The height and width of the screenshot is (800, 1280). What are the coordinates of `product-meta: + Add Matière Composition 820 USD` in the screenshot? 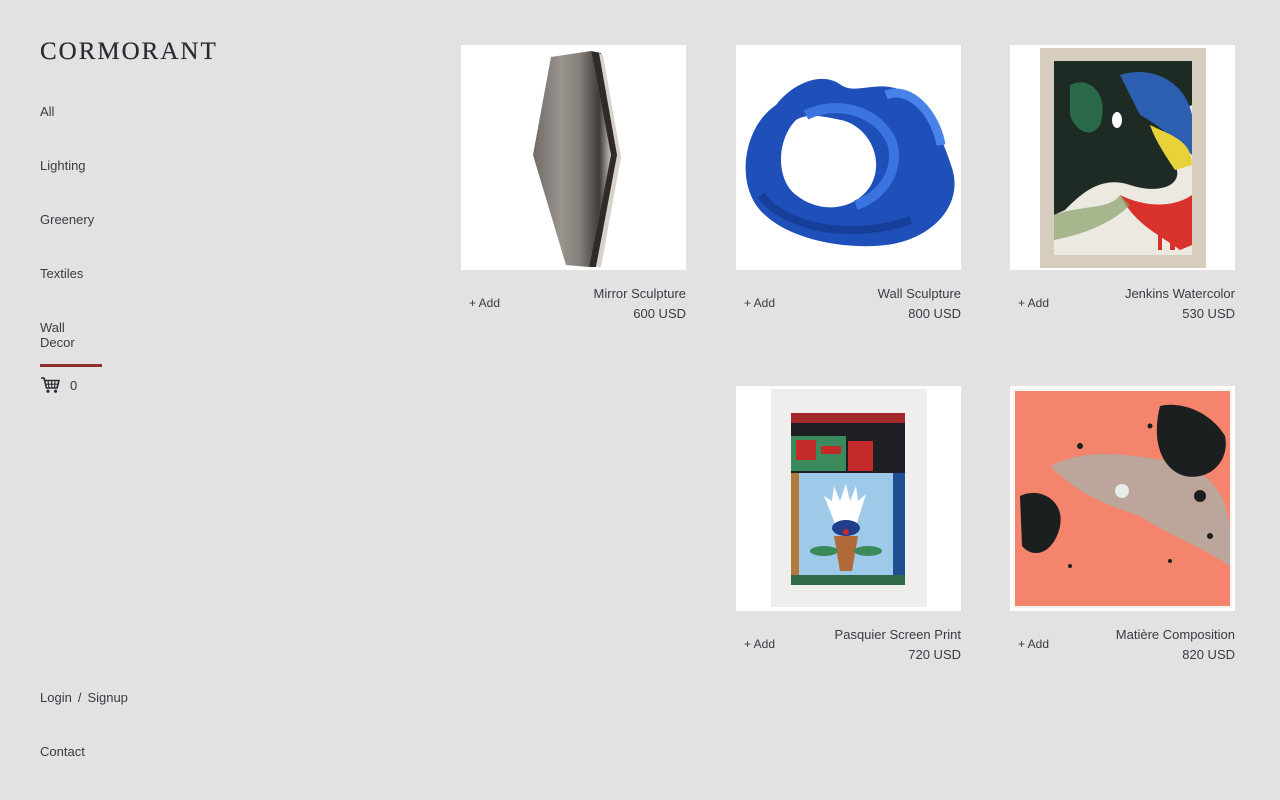 It's located at (1122, 641).